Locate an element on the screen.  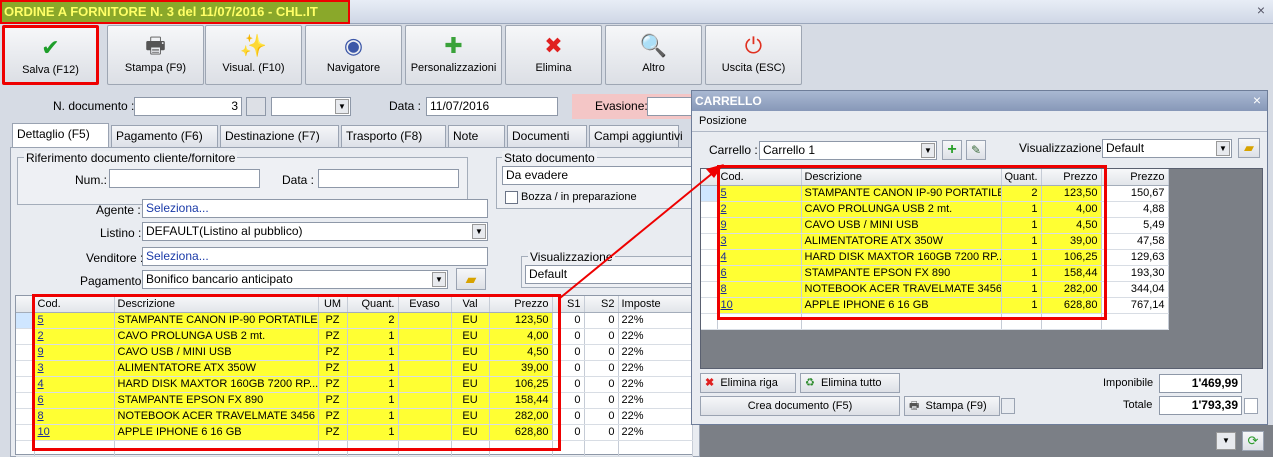
annotation-arrow is located at coordinates (641, 231).